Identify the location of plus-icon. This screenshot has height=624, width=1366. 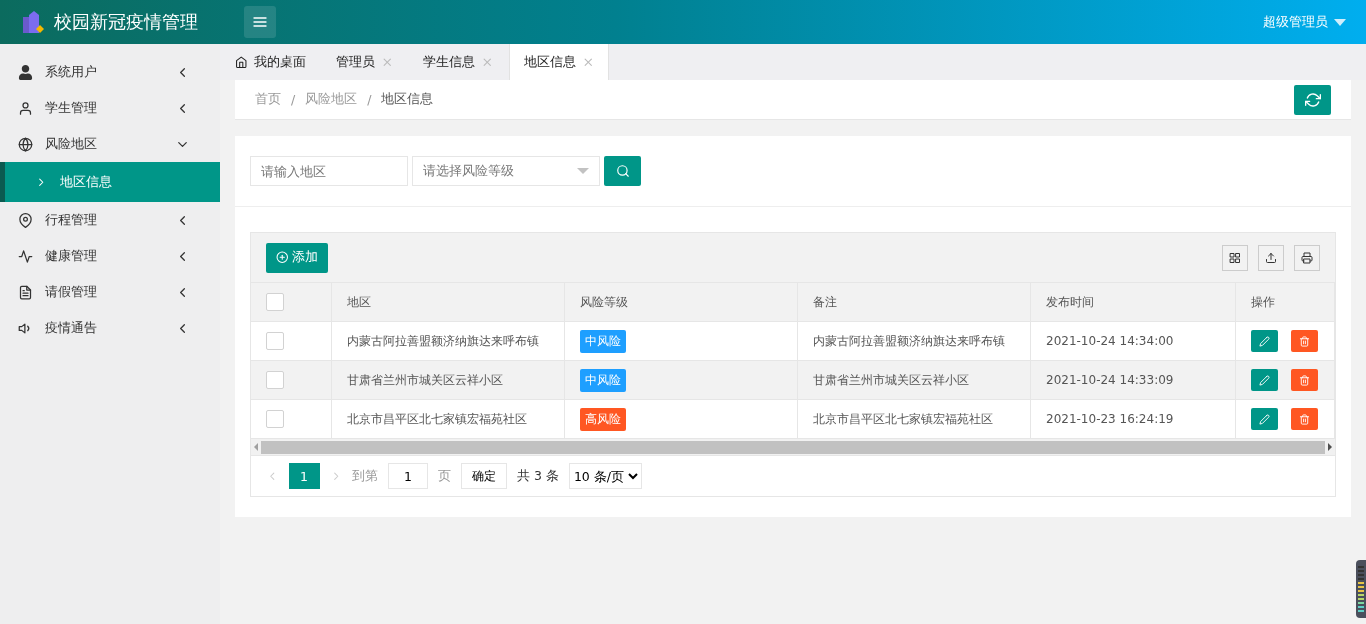
(282, 257).